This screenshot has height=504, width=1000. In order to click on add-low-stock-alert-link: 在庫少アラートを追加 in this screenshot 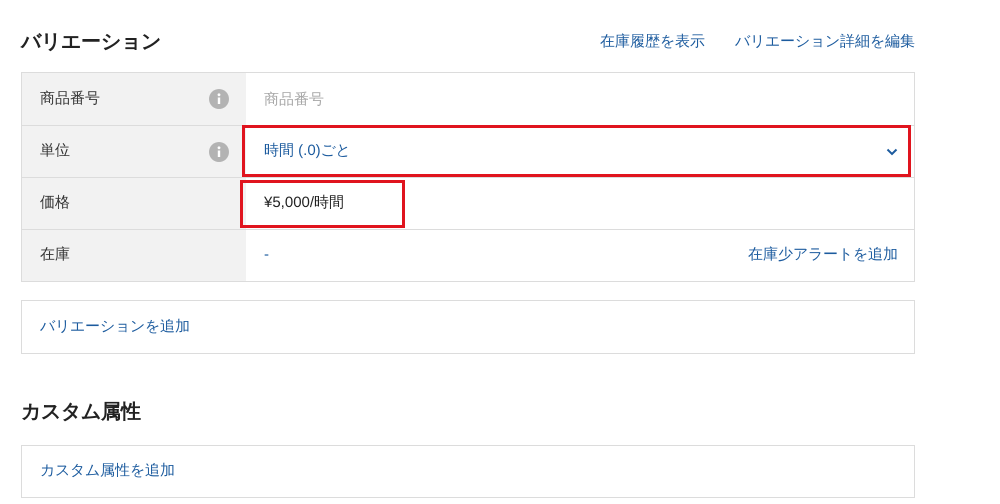, I will do `click(823, 255)`.